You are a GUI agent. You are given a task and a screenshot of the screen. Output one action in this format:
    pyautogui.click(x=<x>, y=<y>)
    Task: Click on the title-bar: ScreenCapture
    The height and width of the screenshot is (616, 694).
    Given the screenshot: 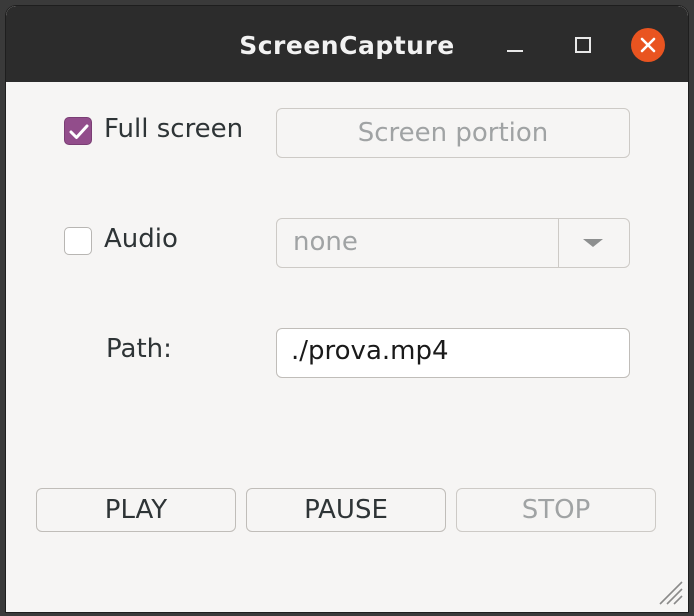 What is the action you would take?
    pyautogui.click(x=347, y=44)
    